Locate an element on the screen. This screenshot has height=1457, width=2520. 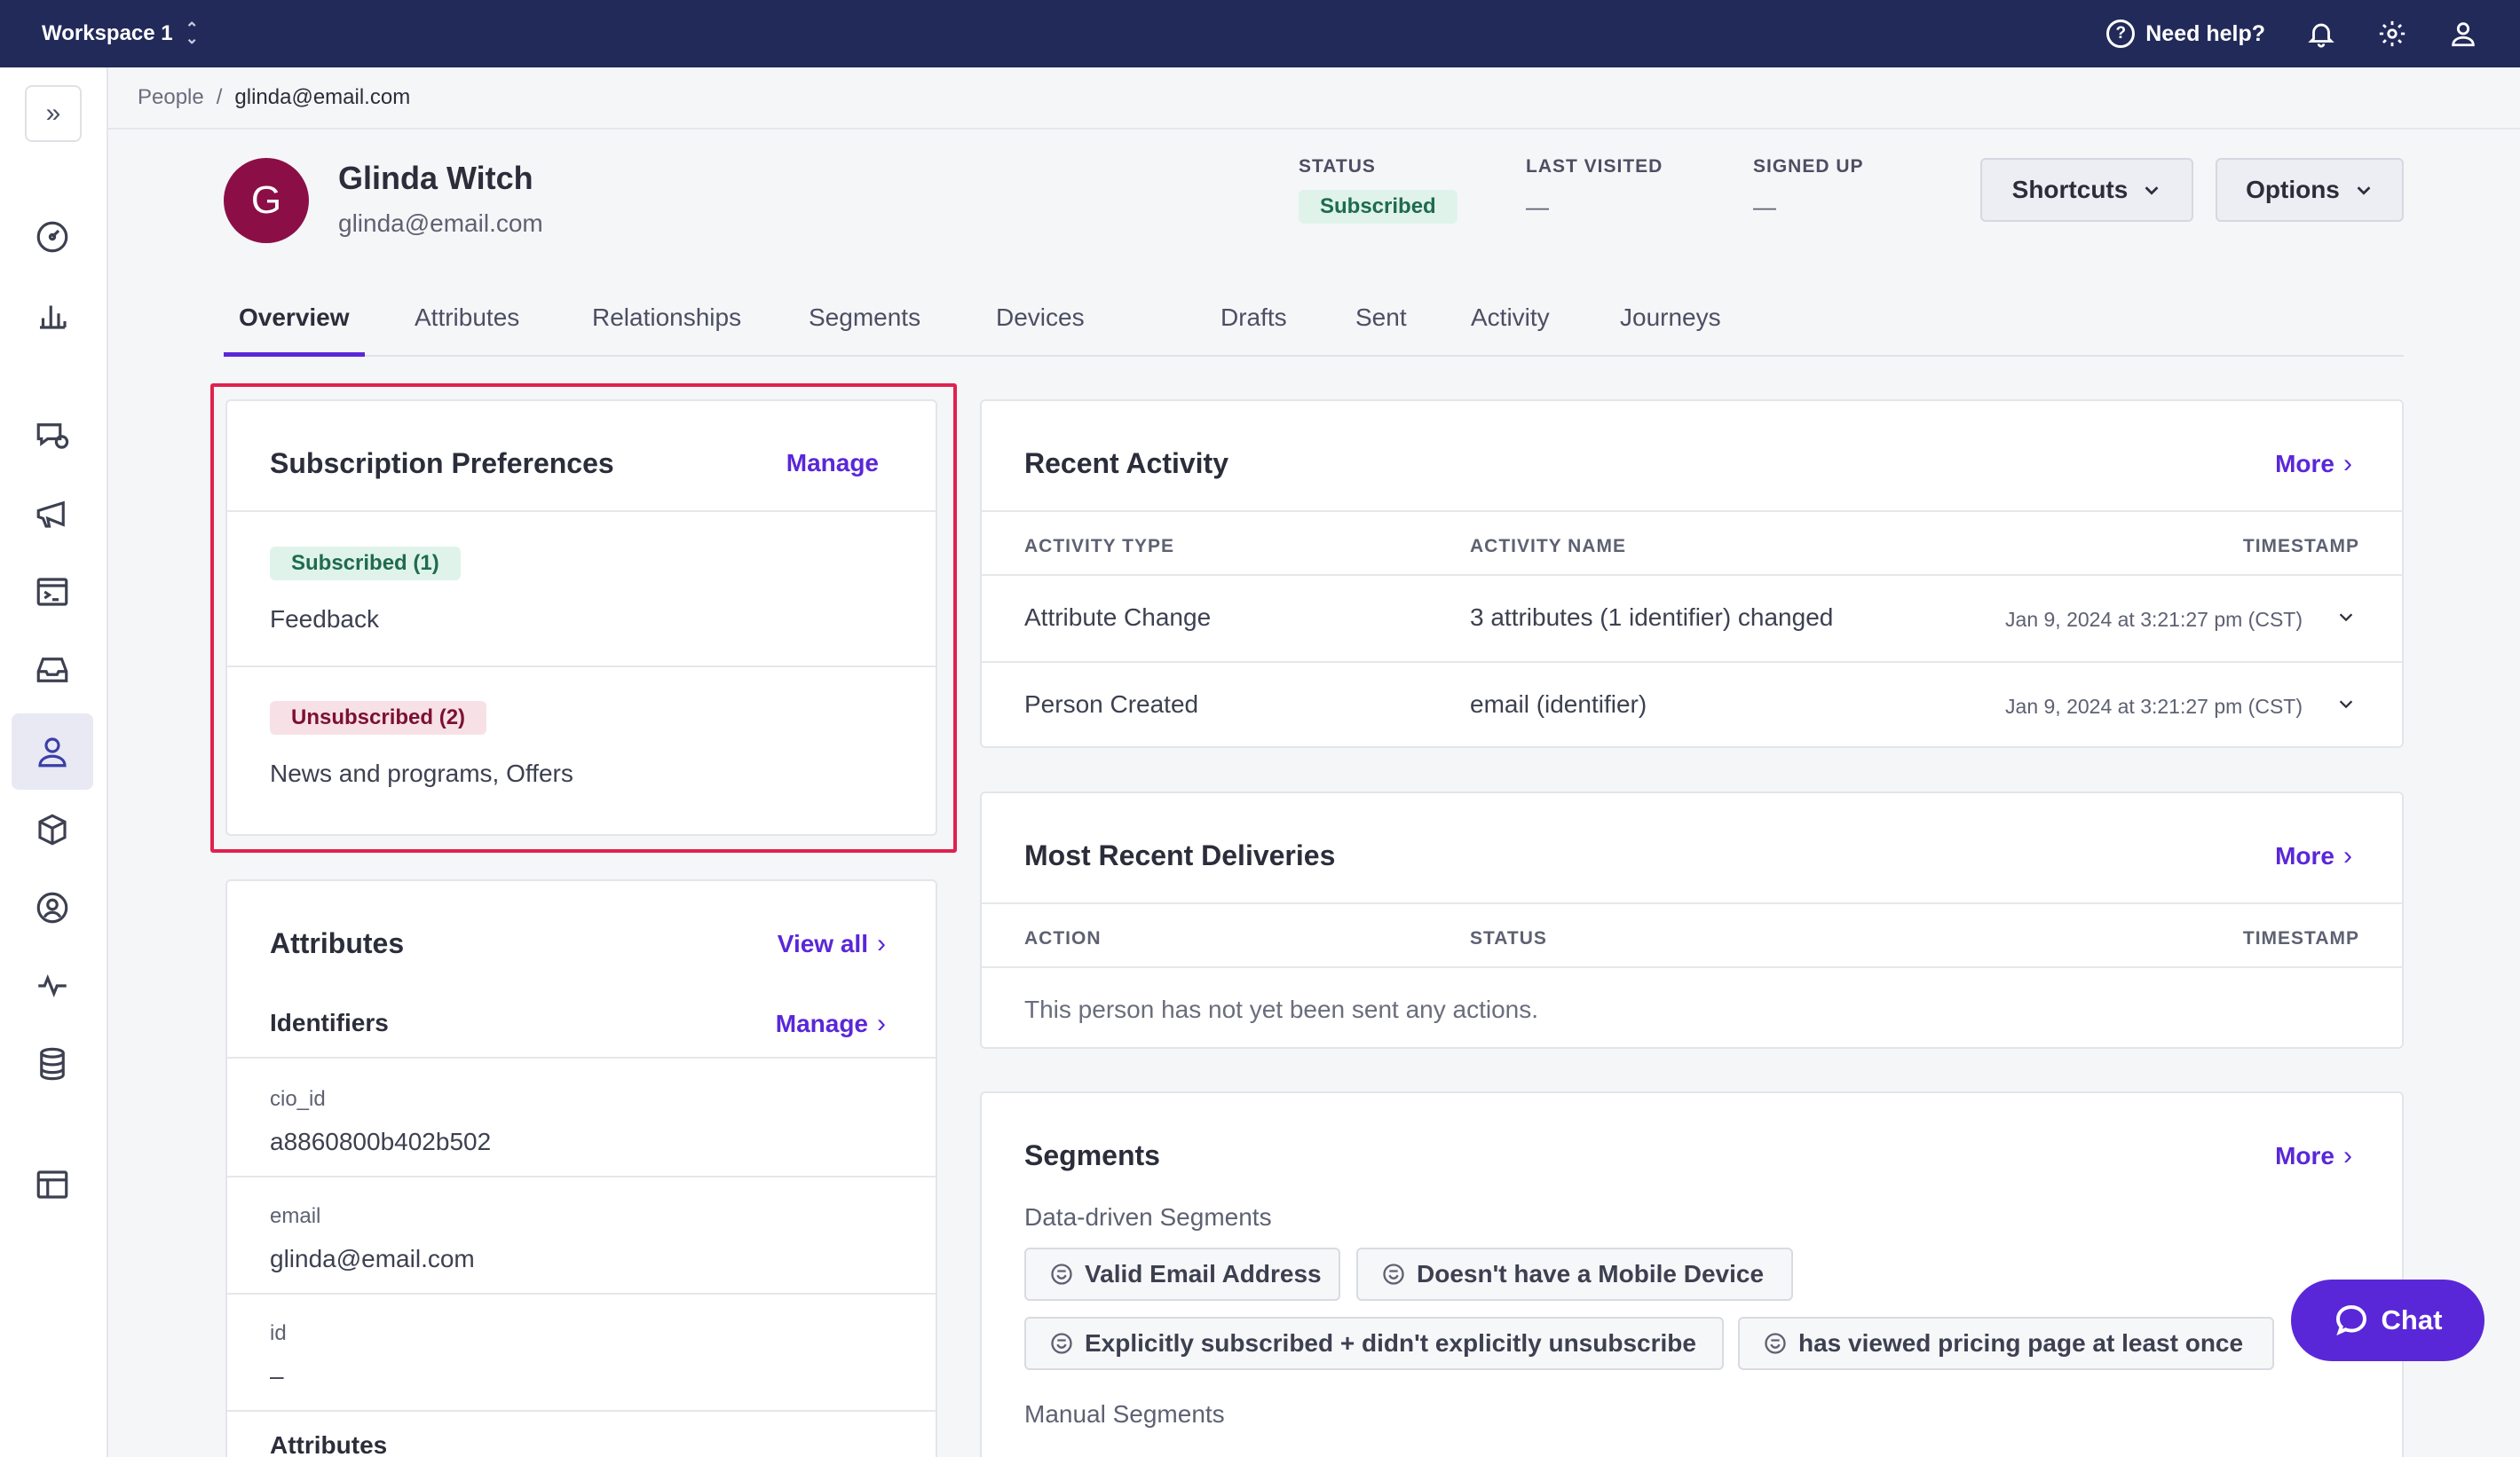
help-button: ? Need help? is located at coordinates (2185, 34).